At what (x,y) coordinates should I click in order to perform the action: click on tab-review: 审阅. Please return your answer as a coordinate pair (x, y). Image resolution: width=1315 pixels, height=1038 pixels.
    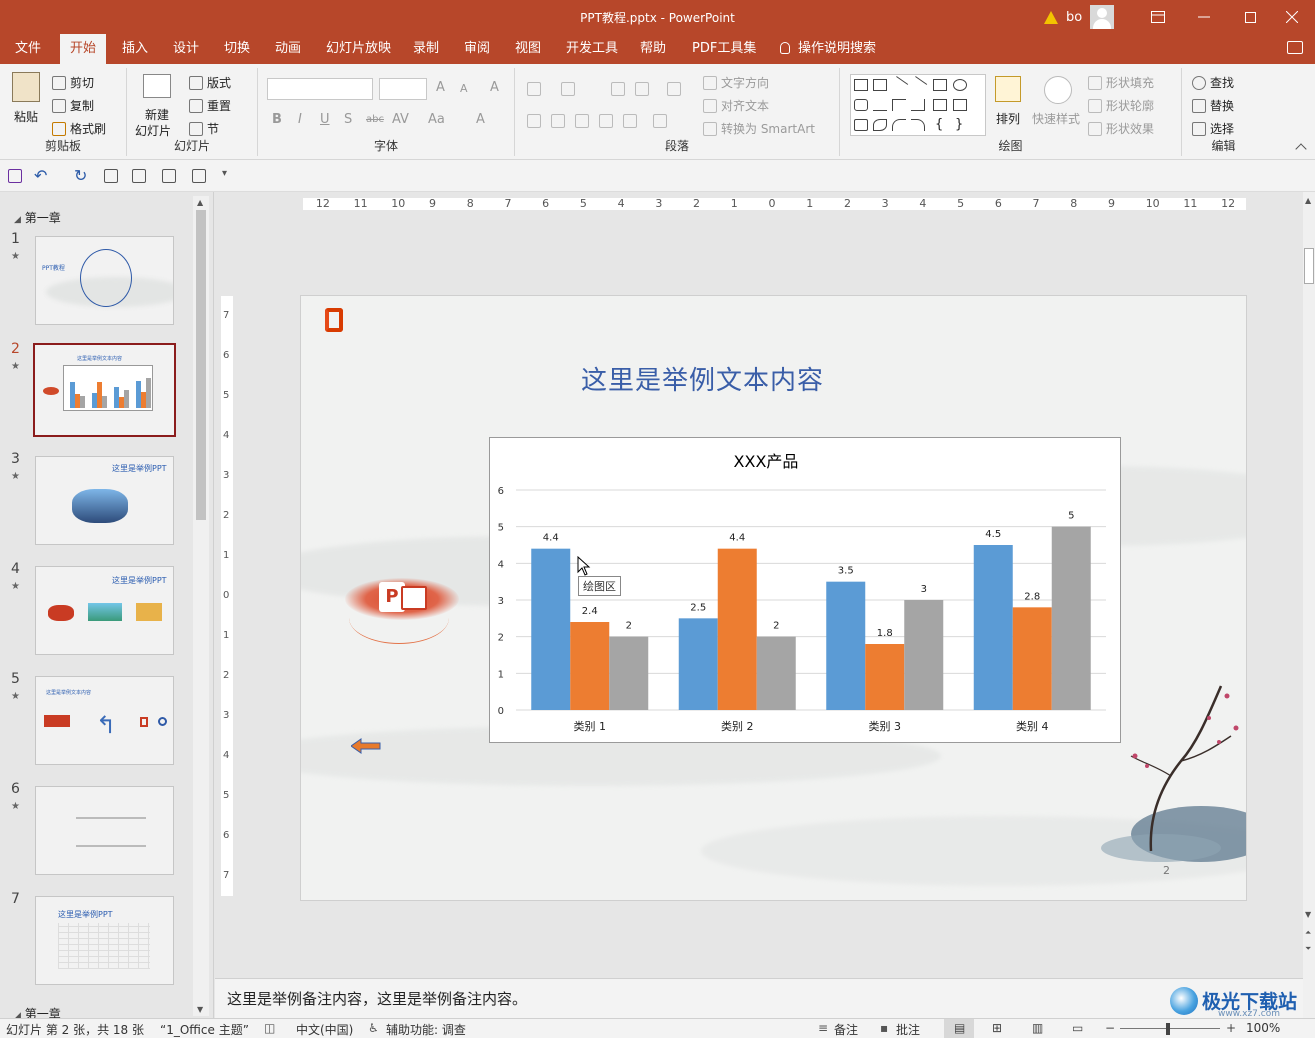
    Looking at the image, I should click on (477, 49).